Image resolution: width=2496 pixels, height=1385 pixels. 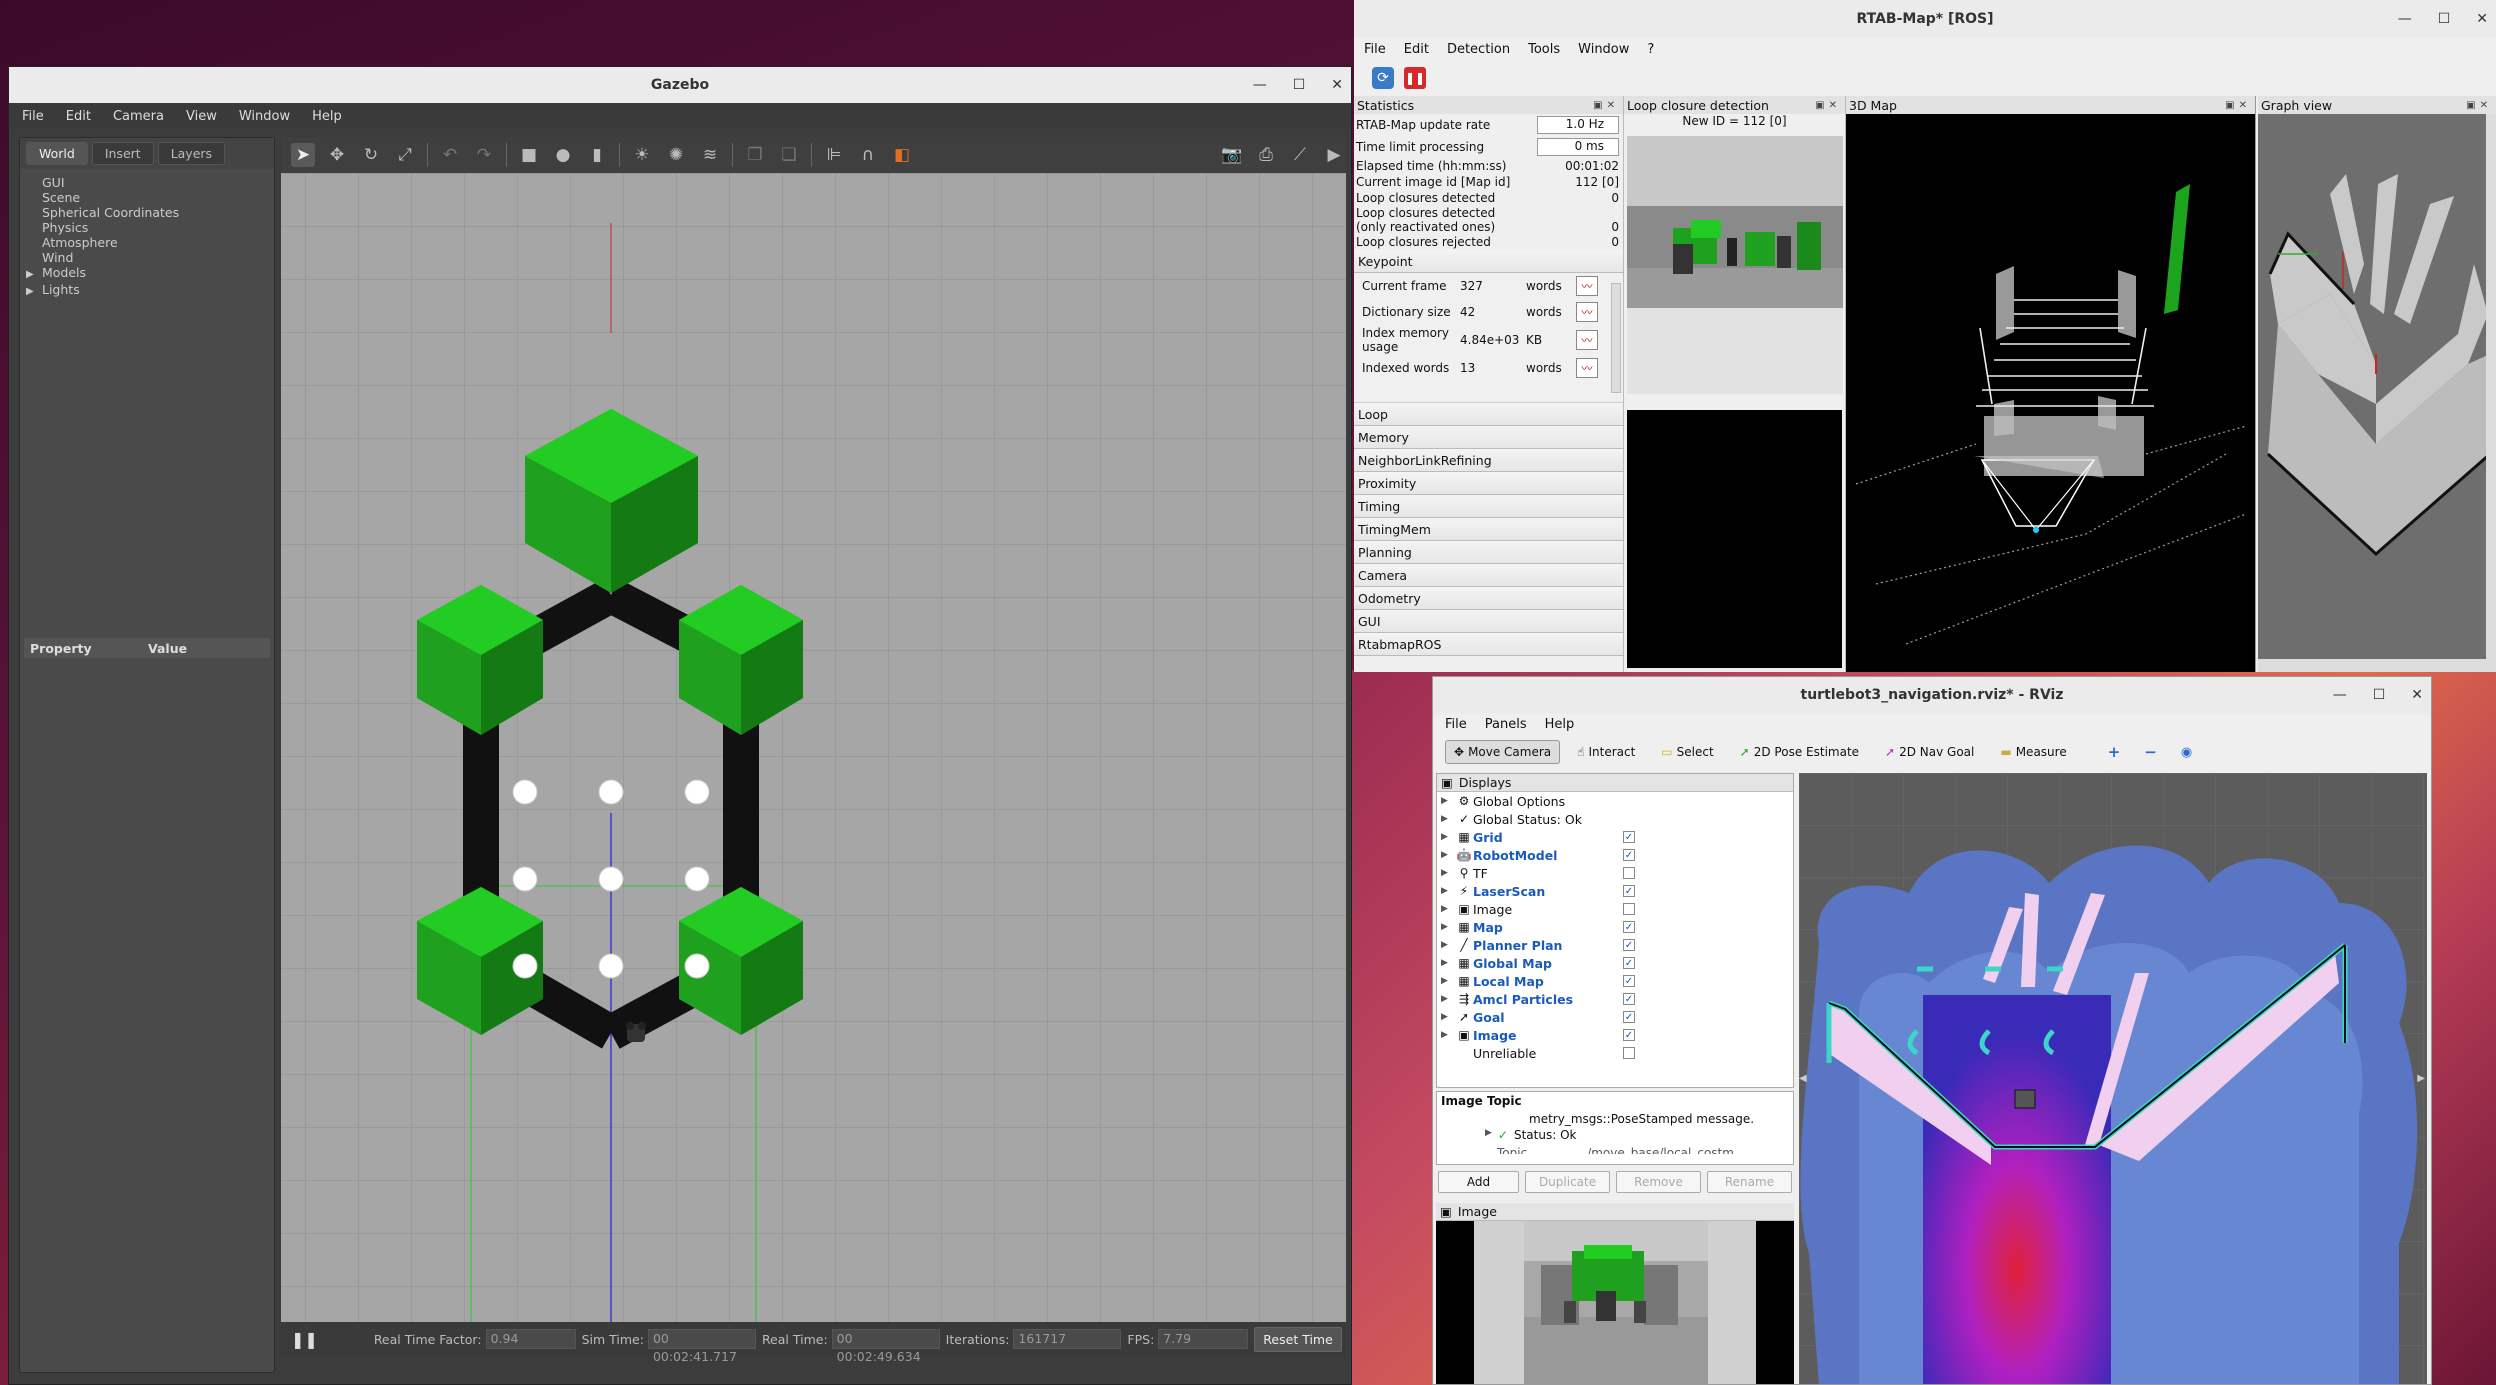 What do you see at coordinates (1488, 575) in the screenshot?
I see `group-camera: Camera` at bounding box center [1488, 575].